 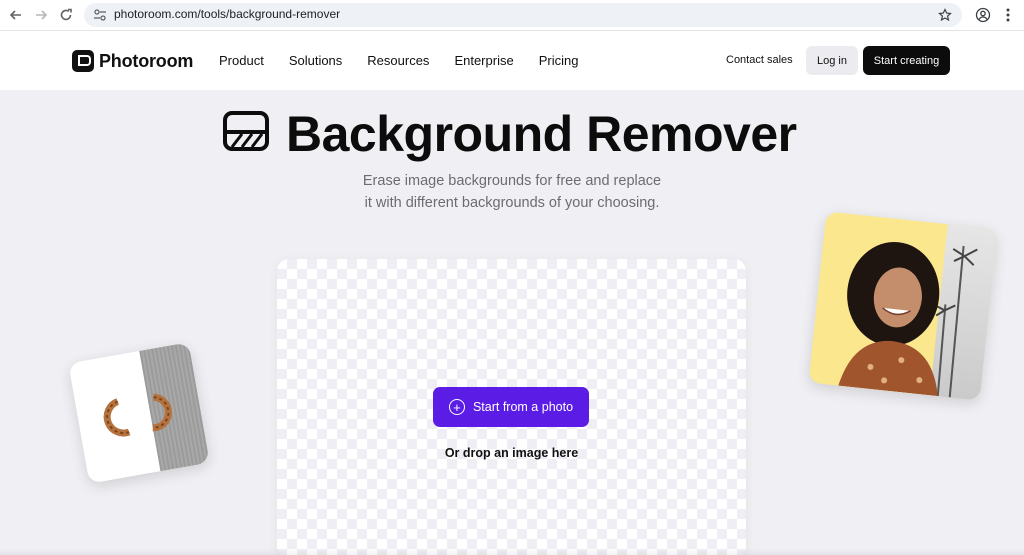 What do you see at coordinates (983, 15) in the screenshot?
I see `profile-icon` at bounding box center [983, 15].